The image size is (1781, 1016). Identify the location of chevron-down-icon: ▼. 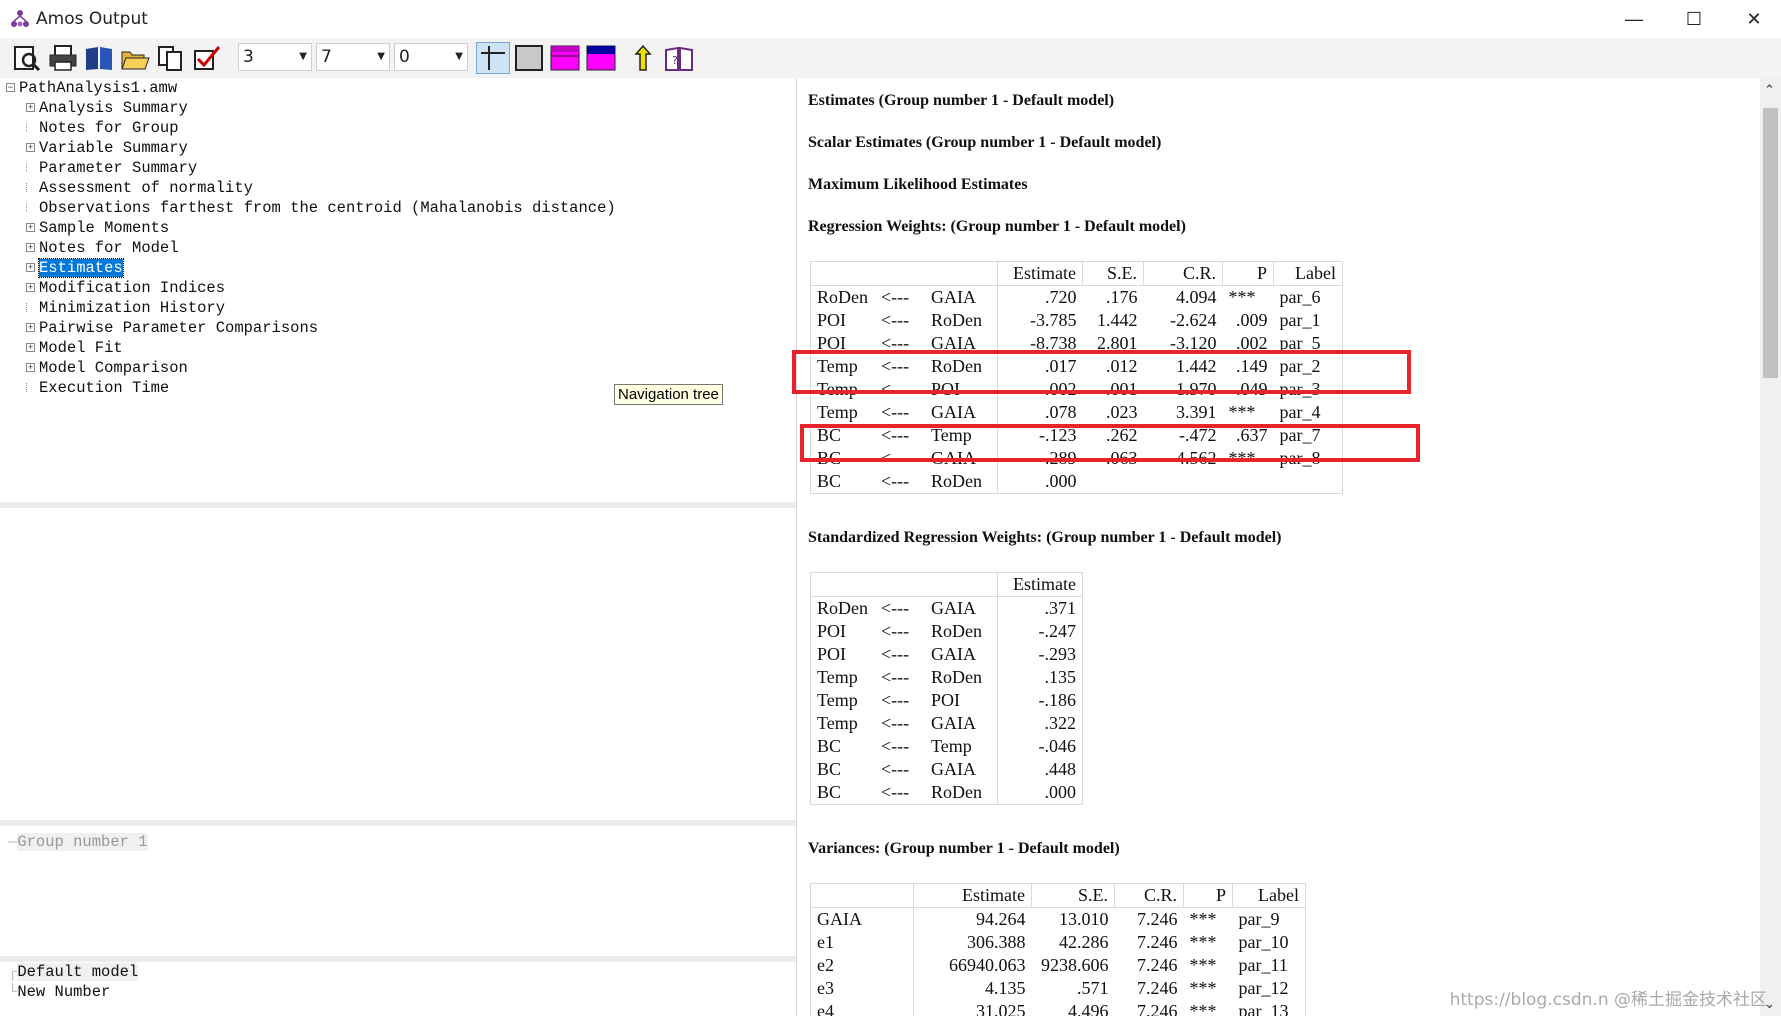
(381, 56).